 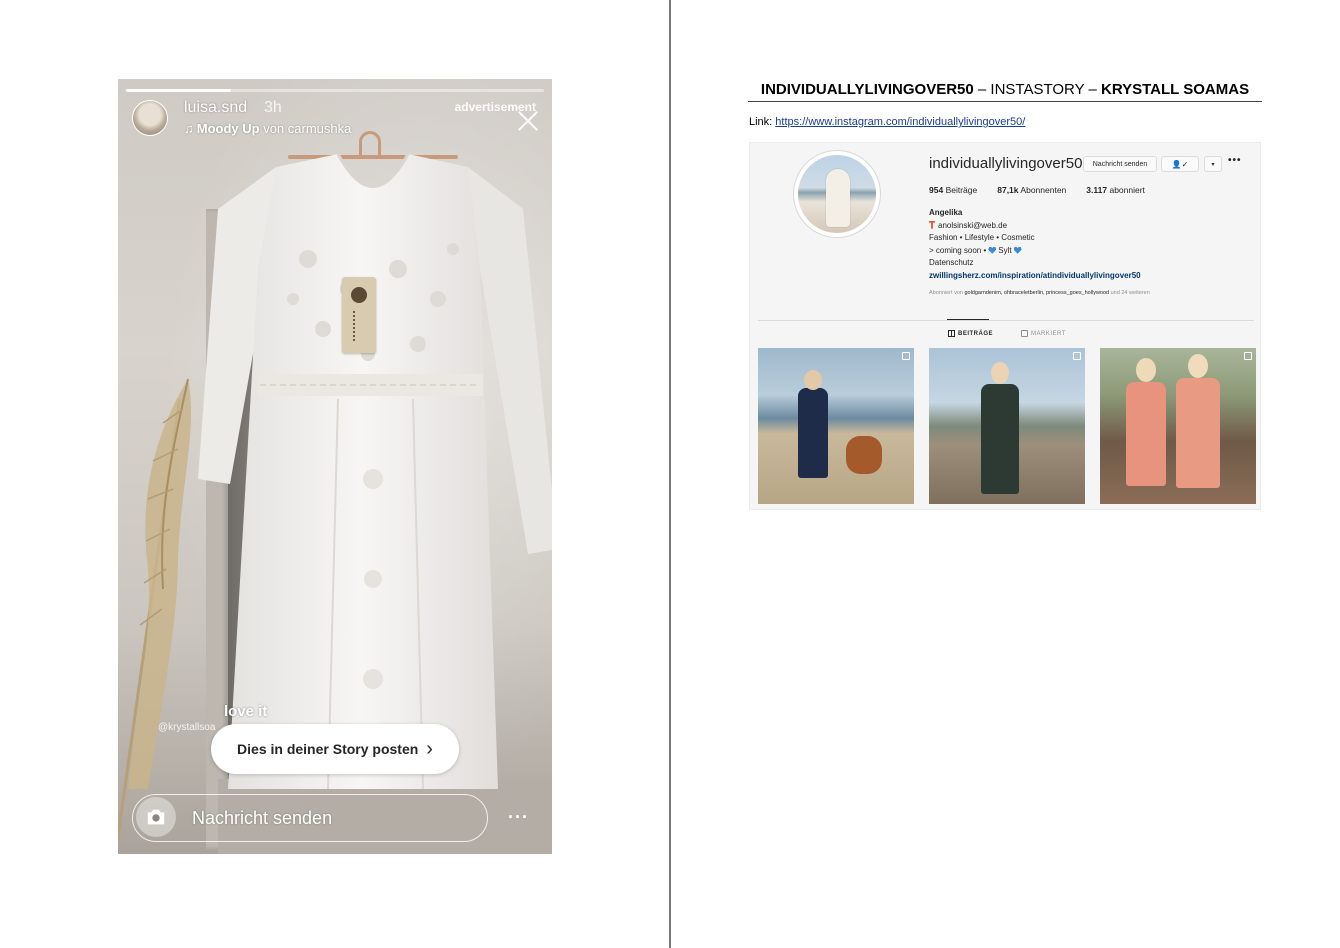 I want to click on stat-followers: 87,1k Abonnenten, so click(x=1031, y=190).